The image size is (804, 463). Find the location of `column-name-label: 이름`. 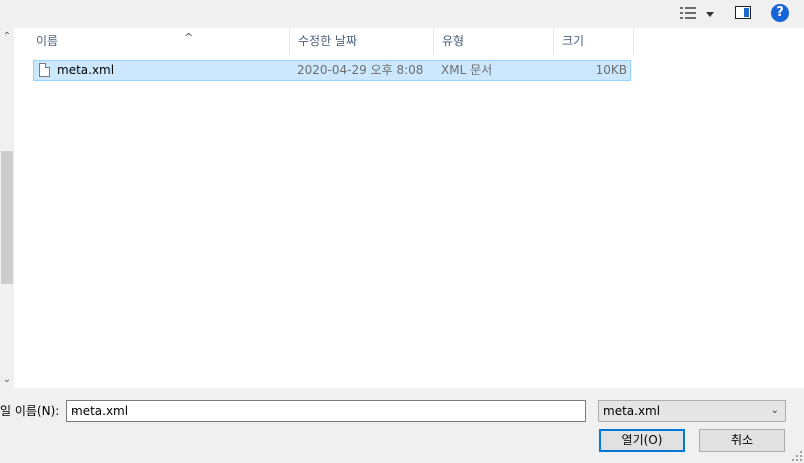

column-name-label: 이름 is located at coordinates (47, 41).